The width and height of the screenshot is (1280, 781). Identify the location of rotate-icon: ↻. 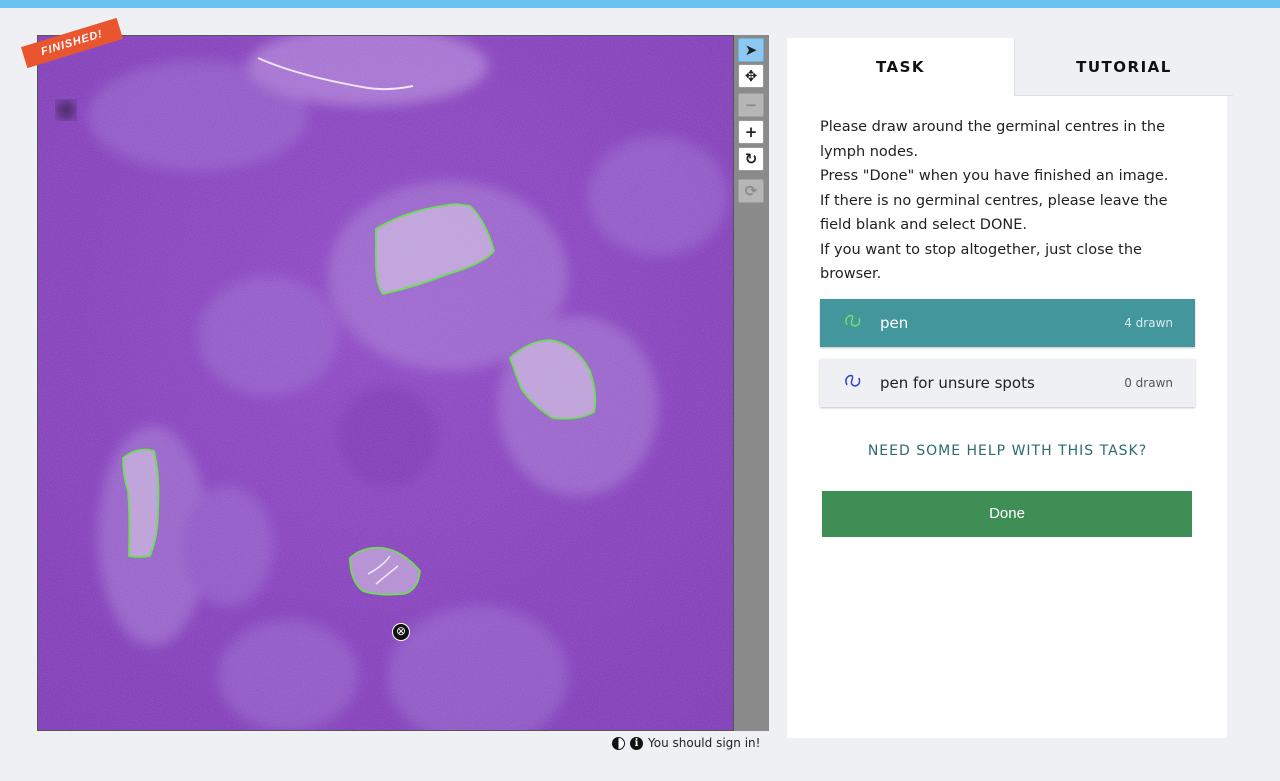
(751, 159).